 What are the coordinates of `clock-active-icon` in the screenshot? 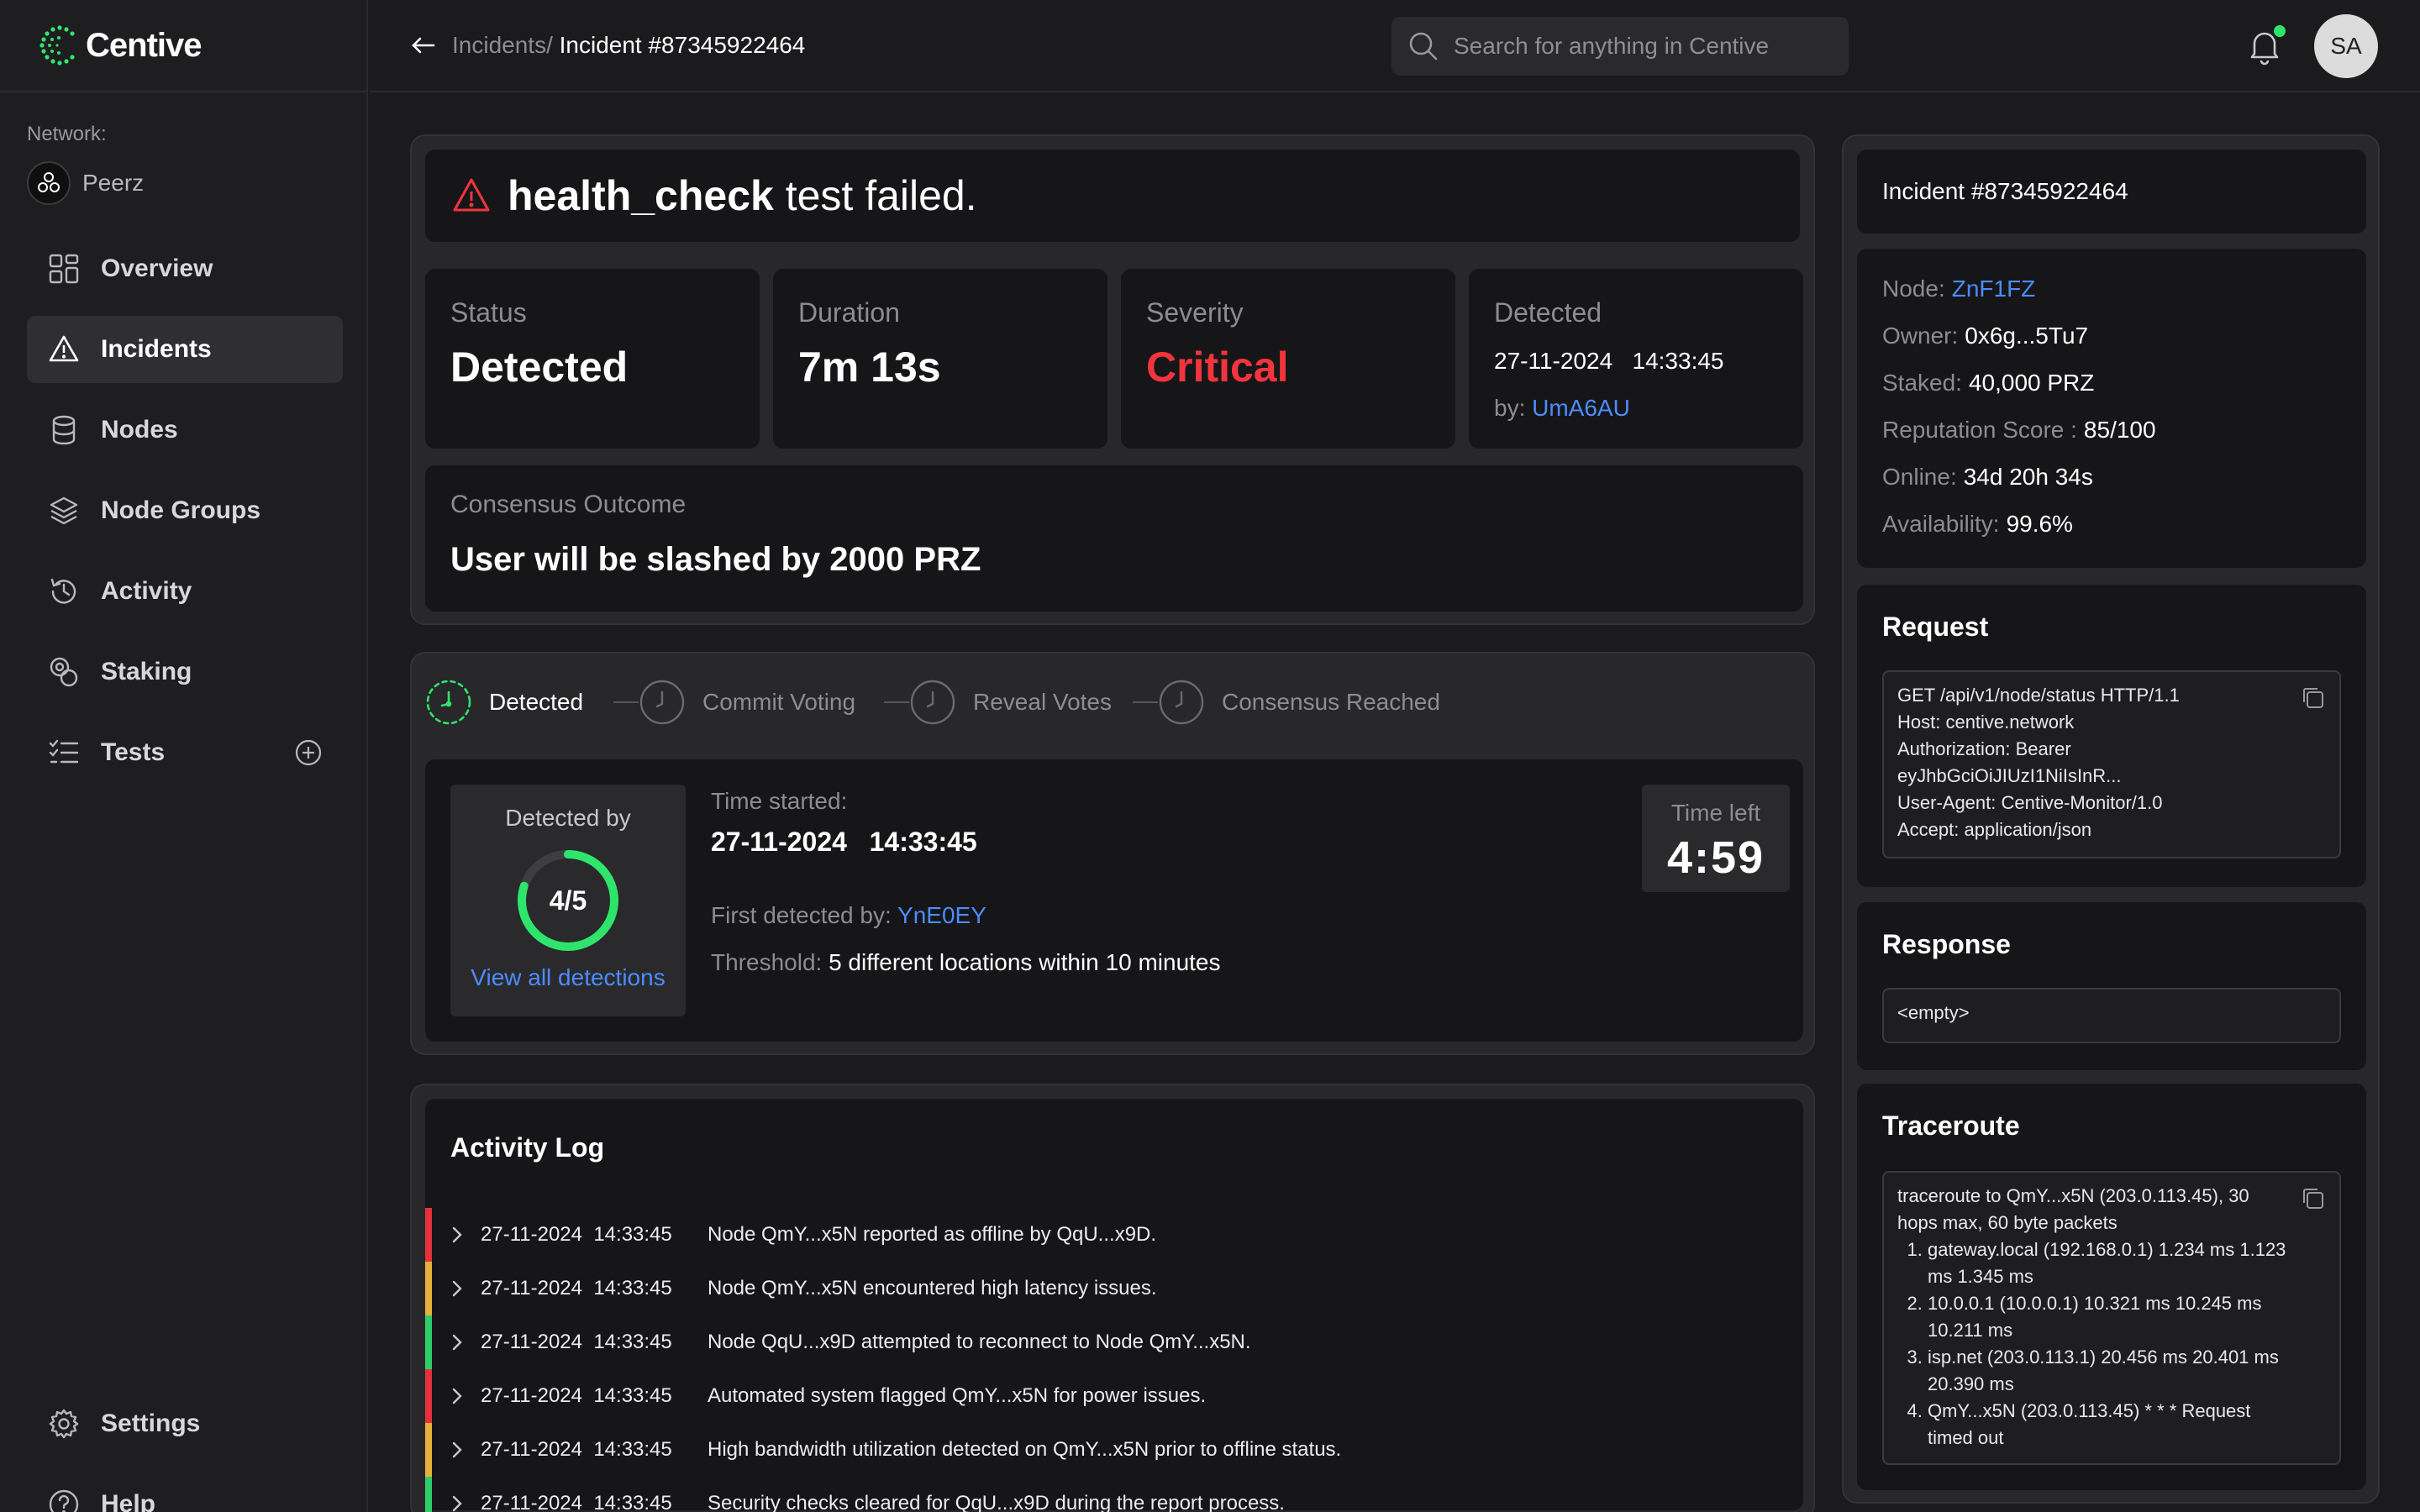 It's located at (449, 702).